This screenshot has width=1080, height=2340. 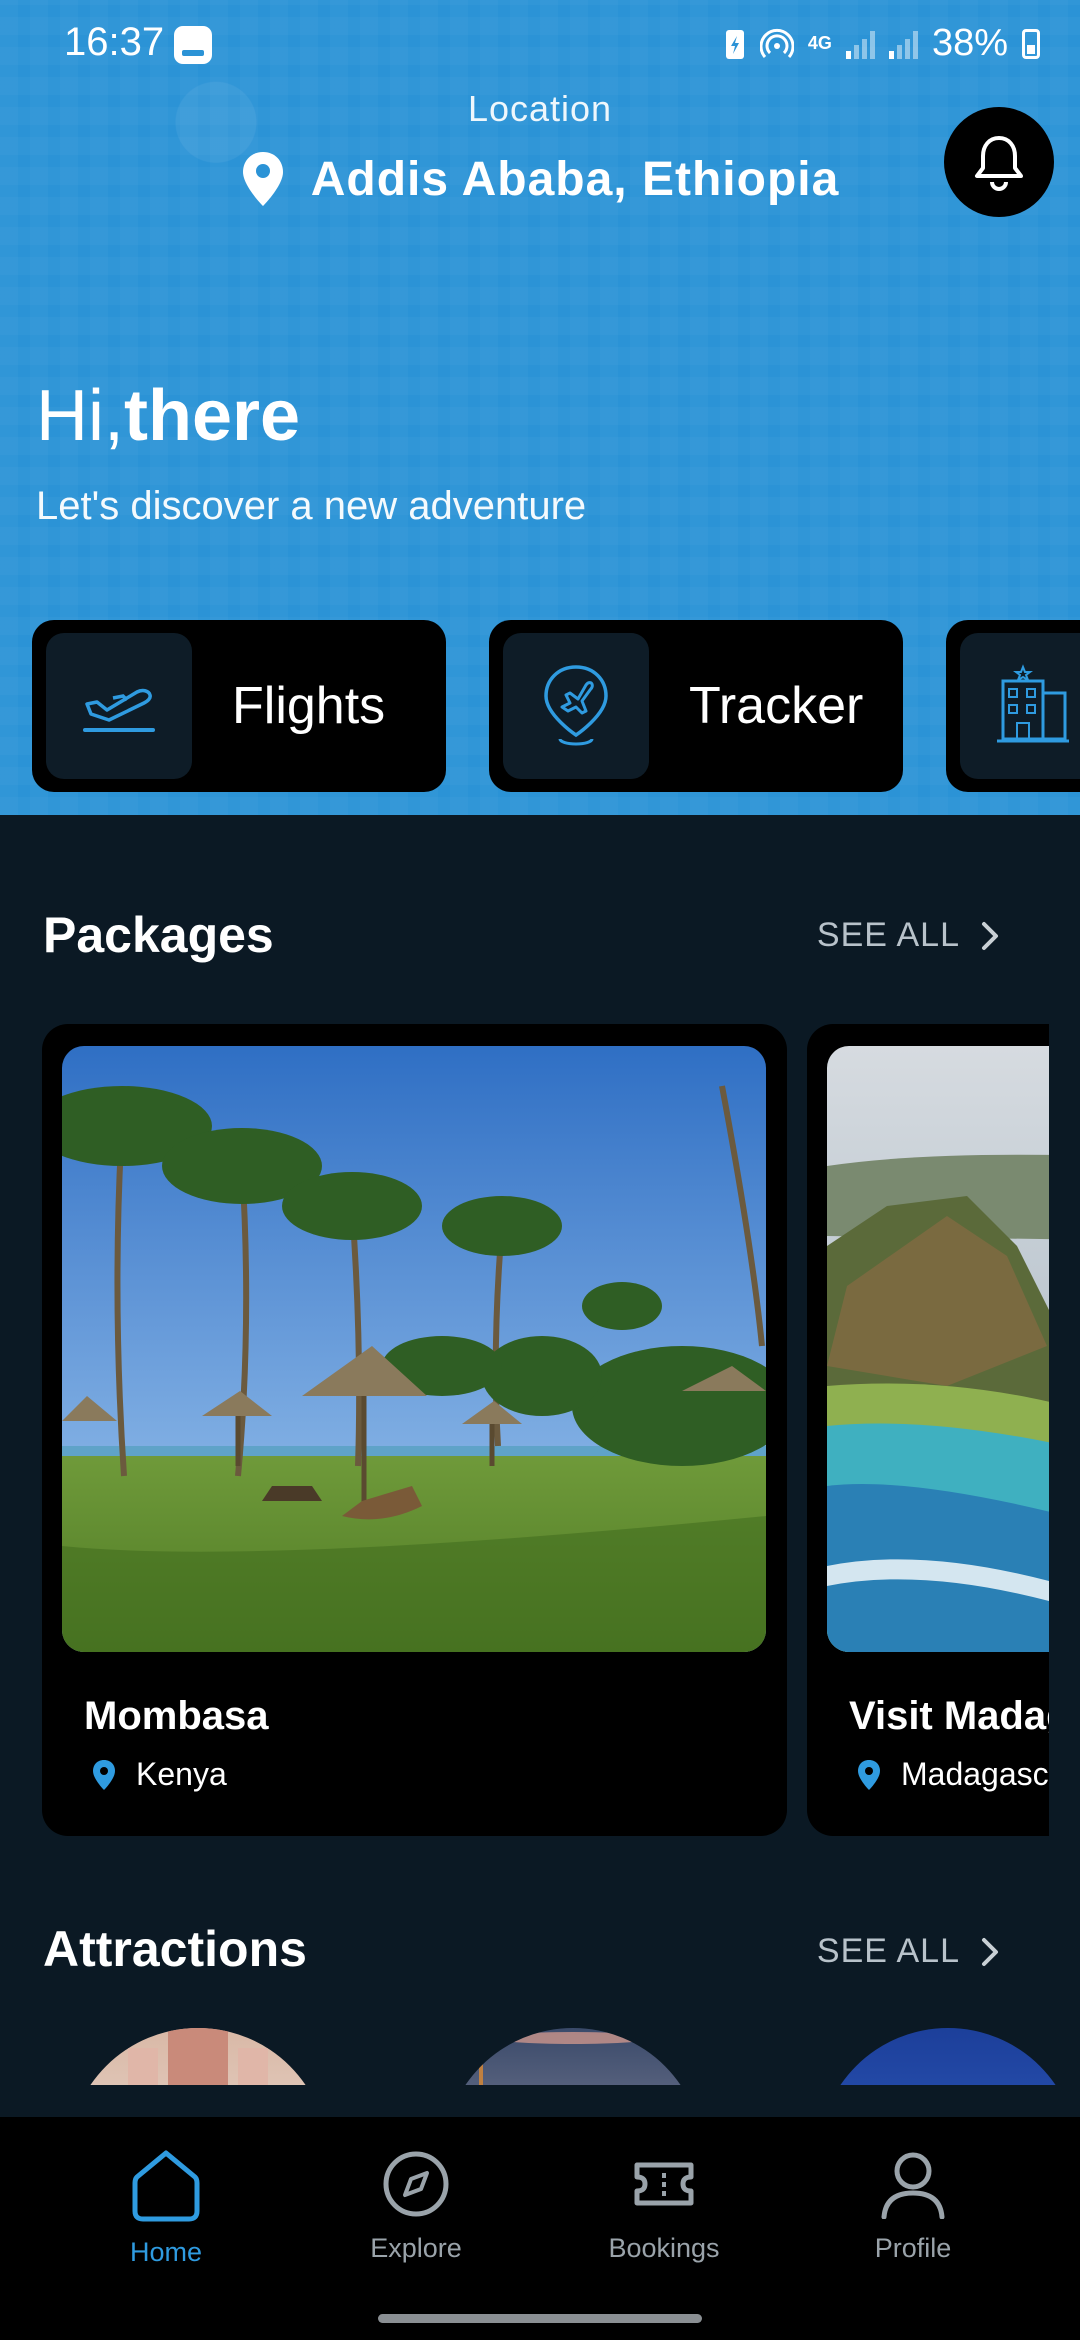 I want to click on greeting: Hi,there, so click(x=168, y=416).